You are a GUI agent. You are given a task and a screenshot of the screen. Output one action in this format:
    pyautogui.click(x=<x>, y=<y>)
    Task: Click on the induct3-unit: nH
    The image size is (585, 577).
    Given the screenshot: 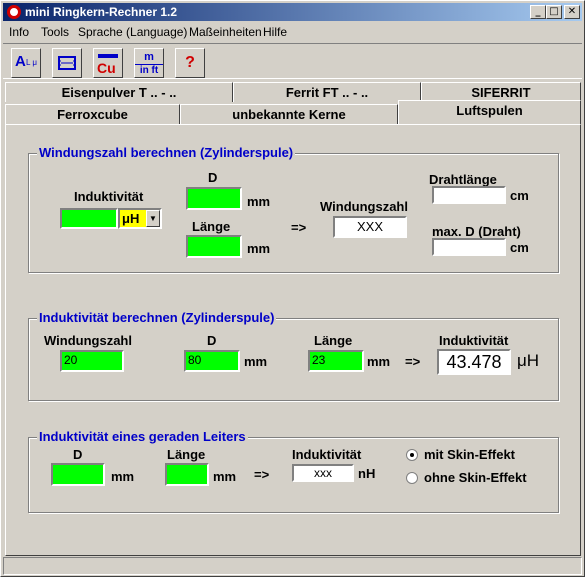 What is the action you would take?
    pyautogui.click(x=367, y=473)
    